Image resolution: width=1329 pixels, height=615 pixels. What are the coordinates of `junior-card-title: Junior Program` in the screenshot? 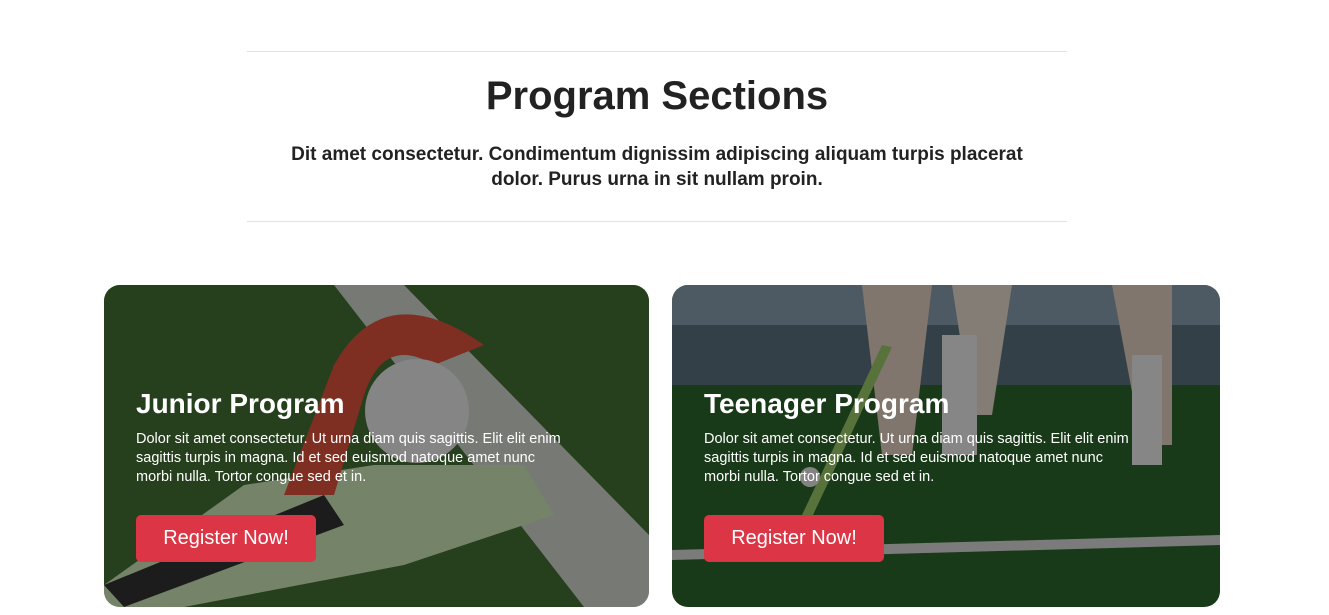 It's located at (240, 403).